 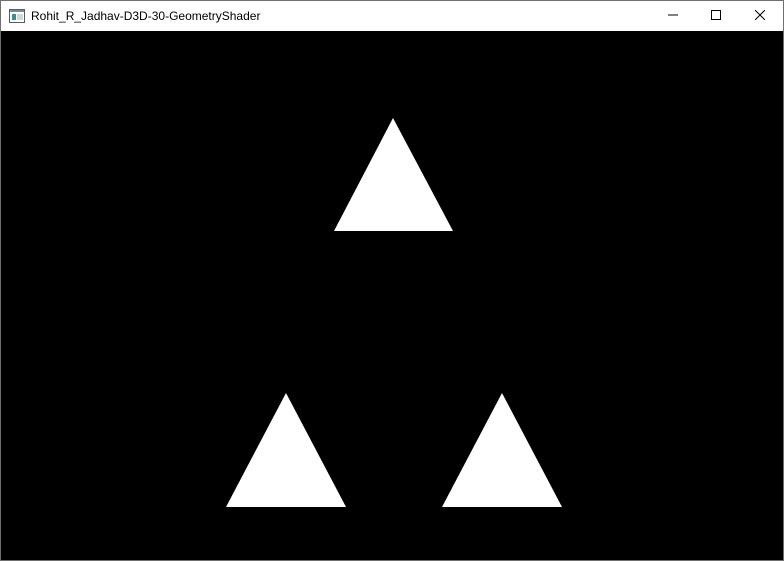 I want to click on close-button, so click(x=760, y=16).